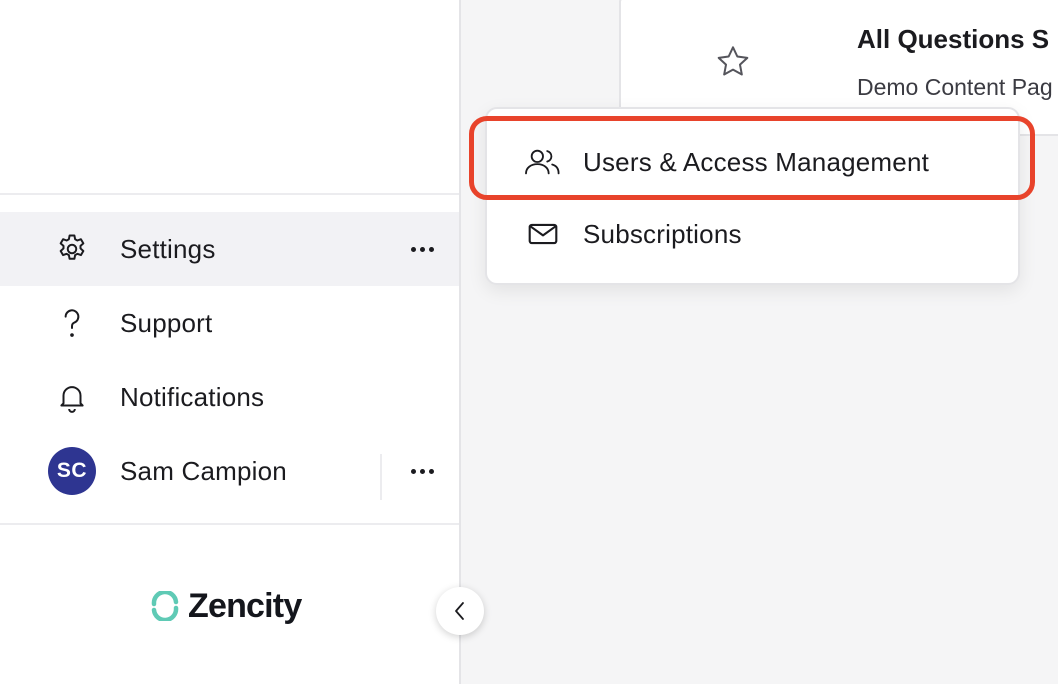 The height and width of the screenshot is (684, 1058). Describe the element at coordinates (245, 605) in the screenshot. I see `logo-text: Zencity` at that location.